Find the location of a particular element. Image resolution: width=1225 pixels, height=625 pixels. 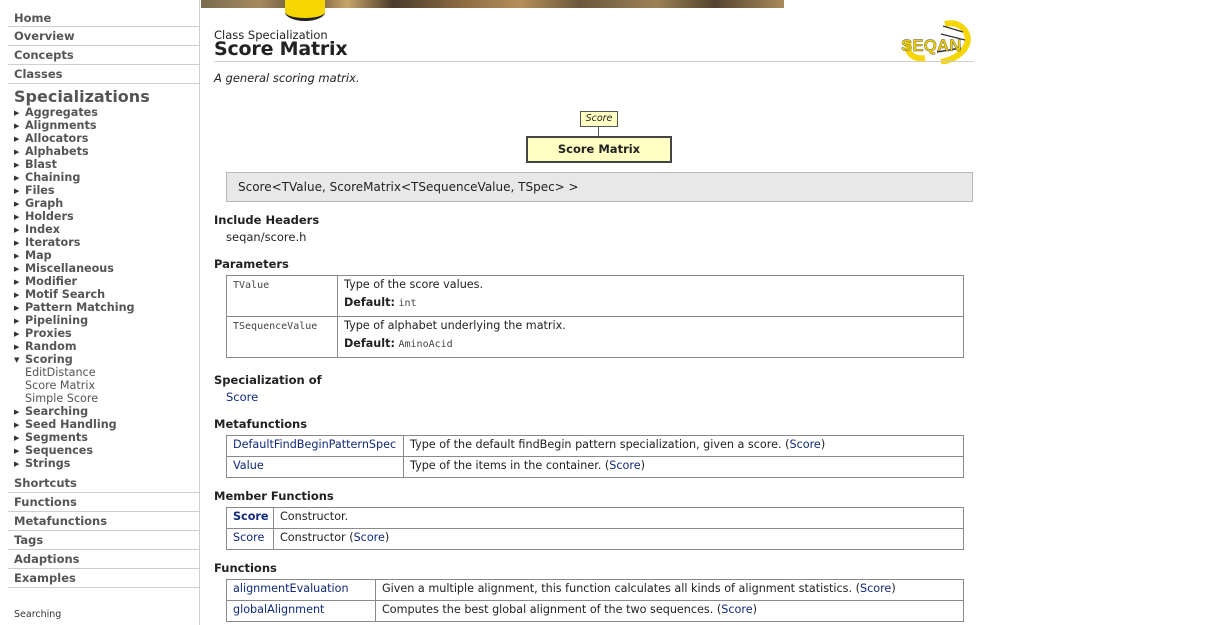

sidebar-item-label: Miscellaneous is located at coordinates (69, 268).